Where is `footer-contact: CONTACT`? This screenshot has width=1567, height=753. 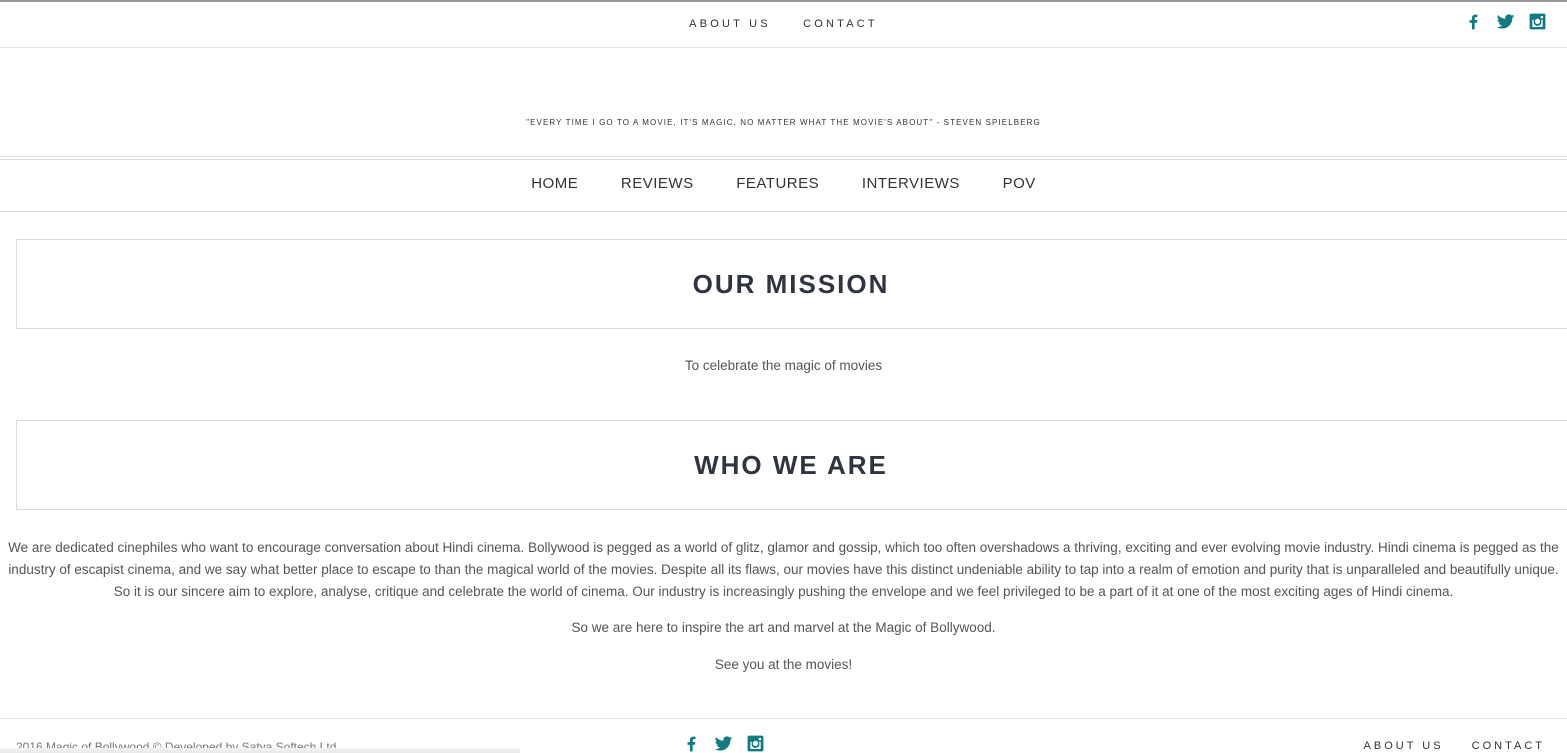 footer-contact: CONTACT is located at coordinates (1508, 746).